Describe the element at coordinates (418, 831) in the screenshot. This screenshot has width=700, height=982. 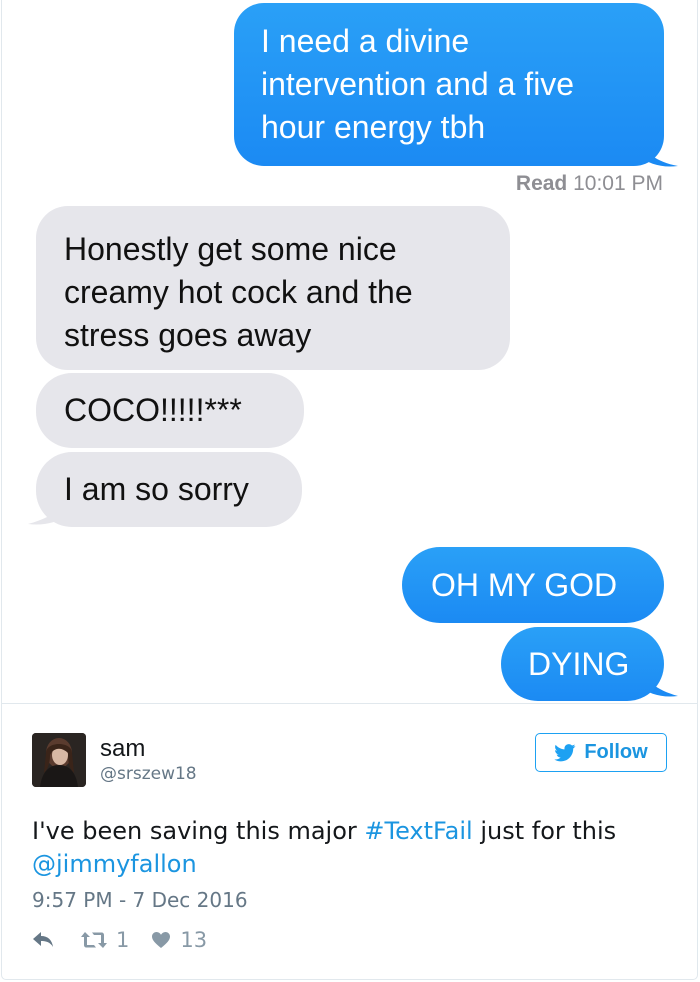
I see `hashtag-link: #TextFail` at that location.